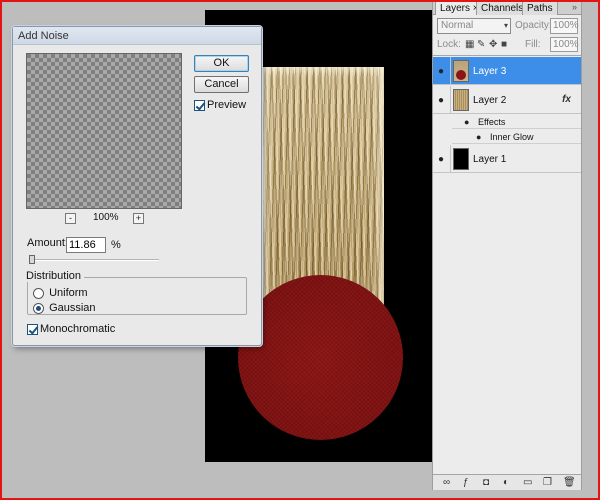 The width and height of the screenshot is (600, 500). I want to click on noise-preview-box, so click(104, 131).